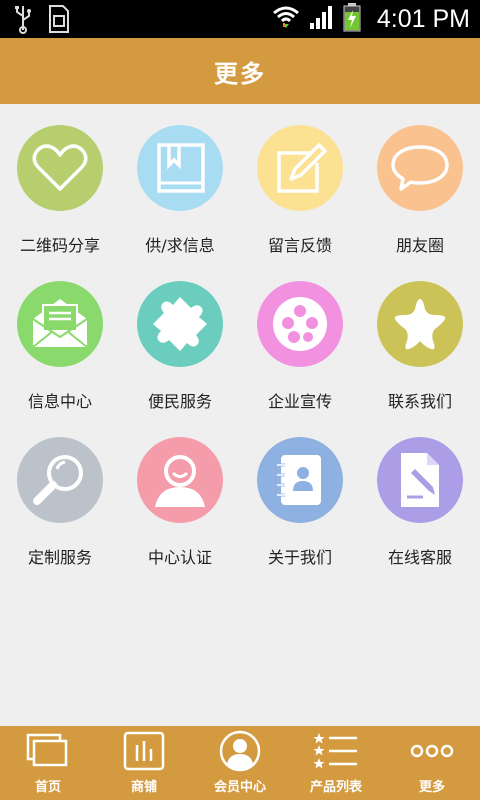 The height and width of the screenshot is (800, 480). I want to click on star-icon, so click(420, 324).